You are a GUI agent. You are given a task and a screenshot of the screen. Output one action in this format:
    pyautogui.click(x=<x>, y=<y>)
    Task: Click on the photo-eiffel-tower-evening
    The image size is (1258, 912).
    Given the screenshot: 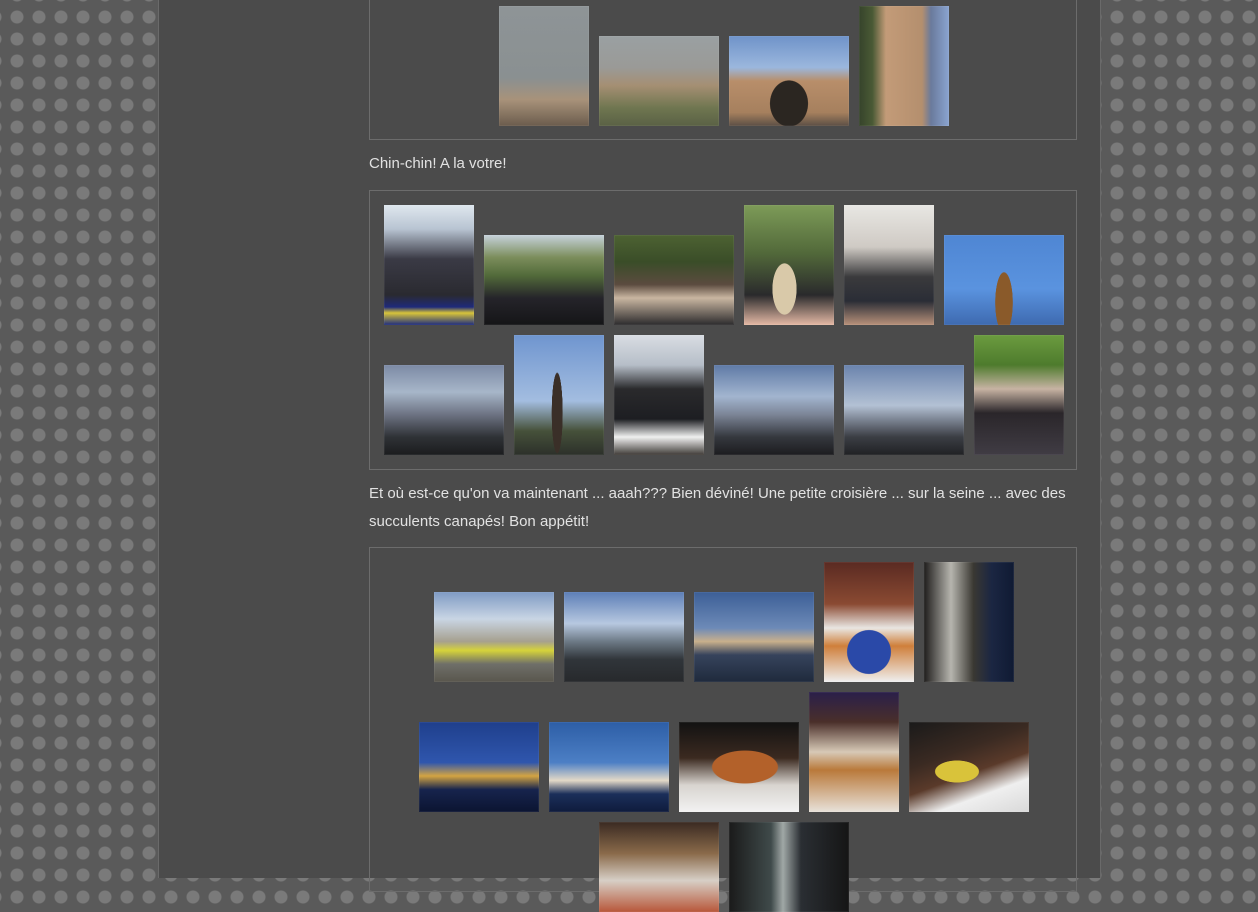 What is the action you would take?
    pyautogui.click(x=1004, y=280)
    